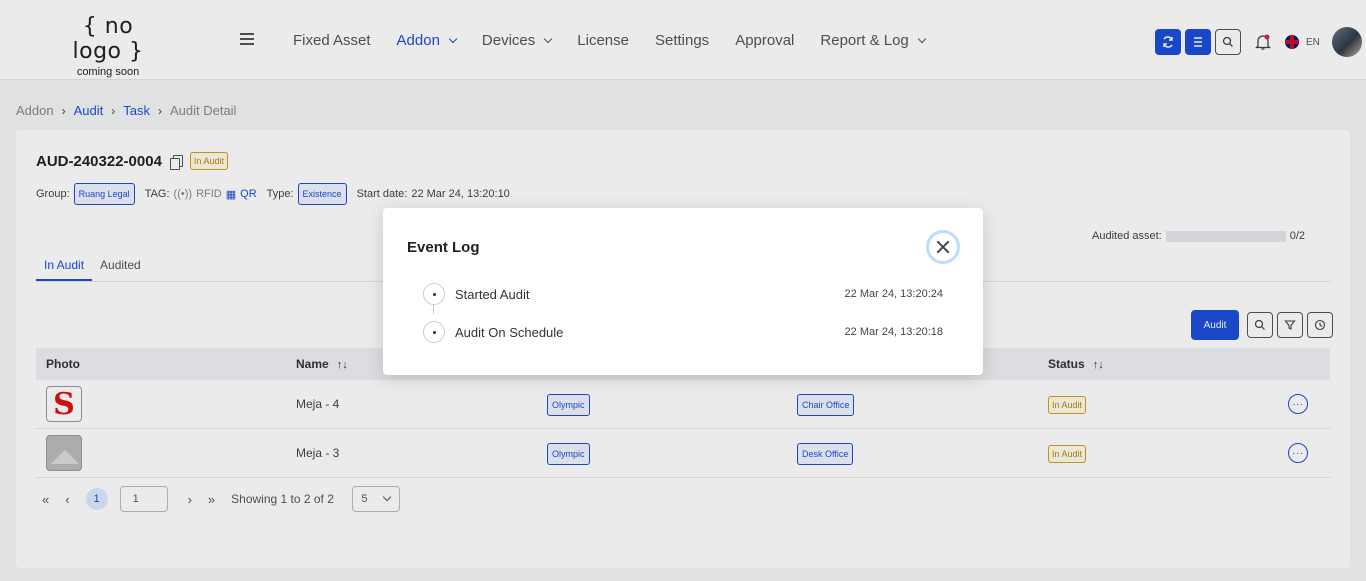 This screenshot has width=1366, height=581. I want to click on close-button, so click(943, 247).